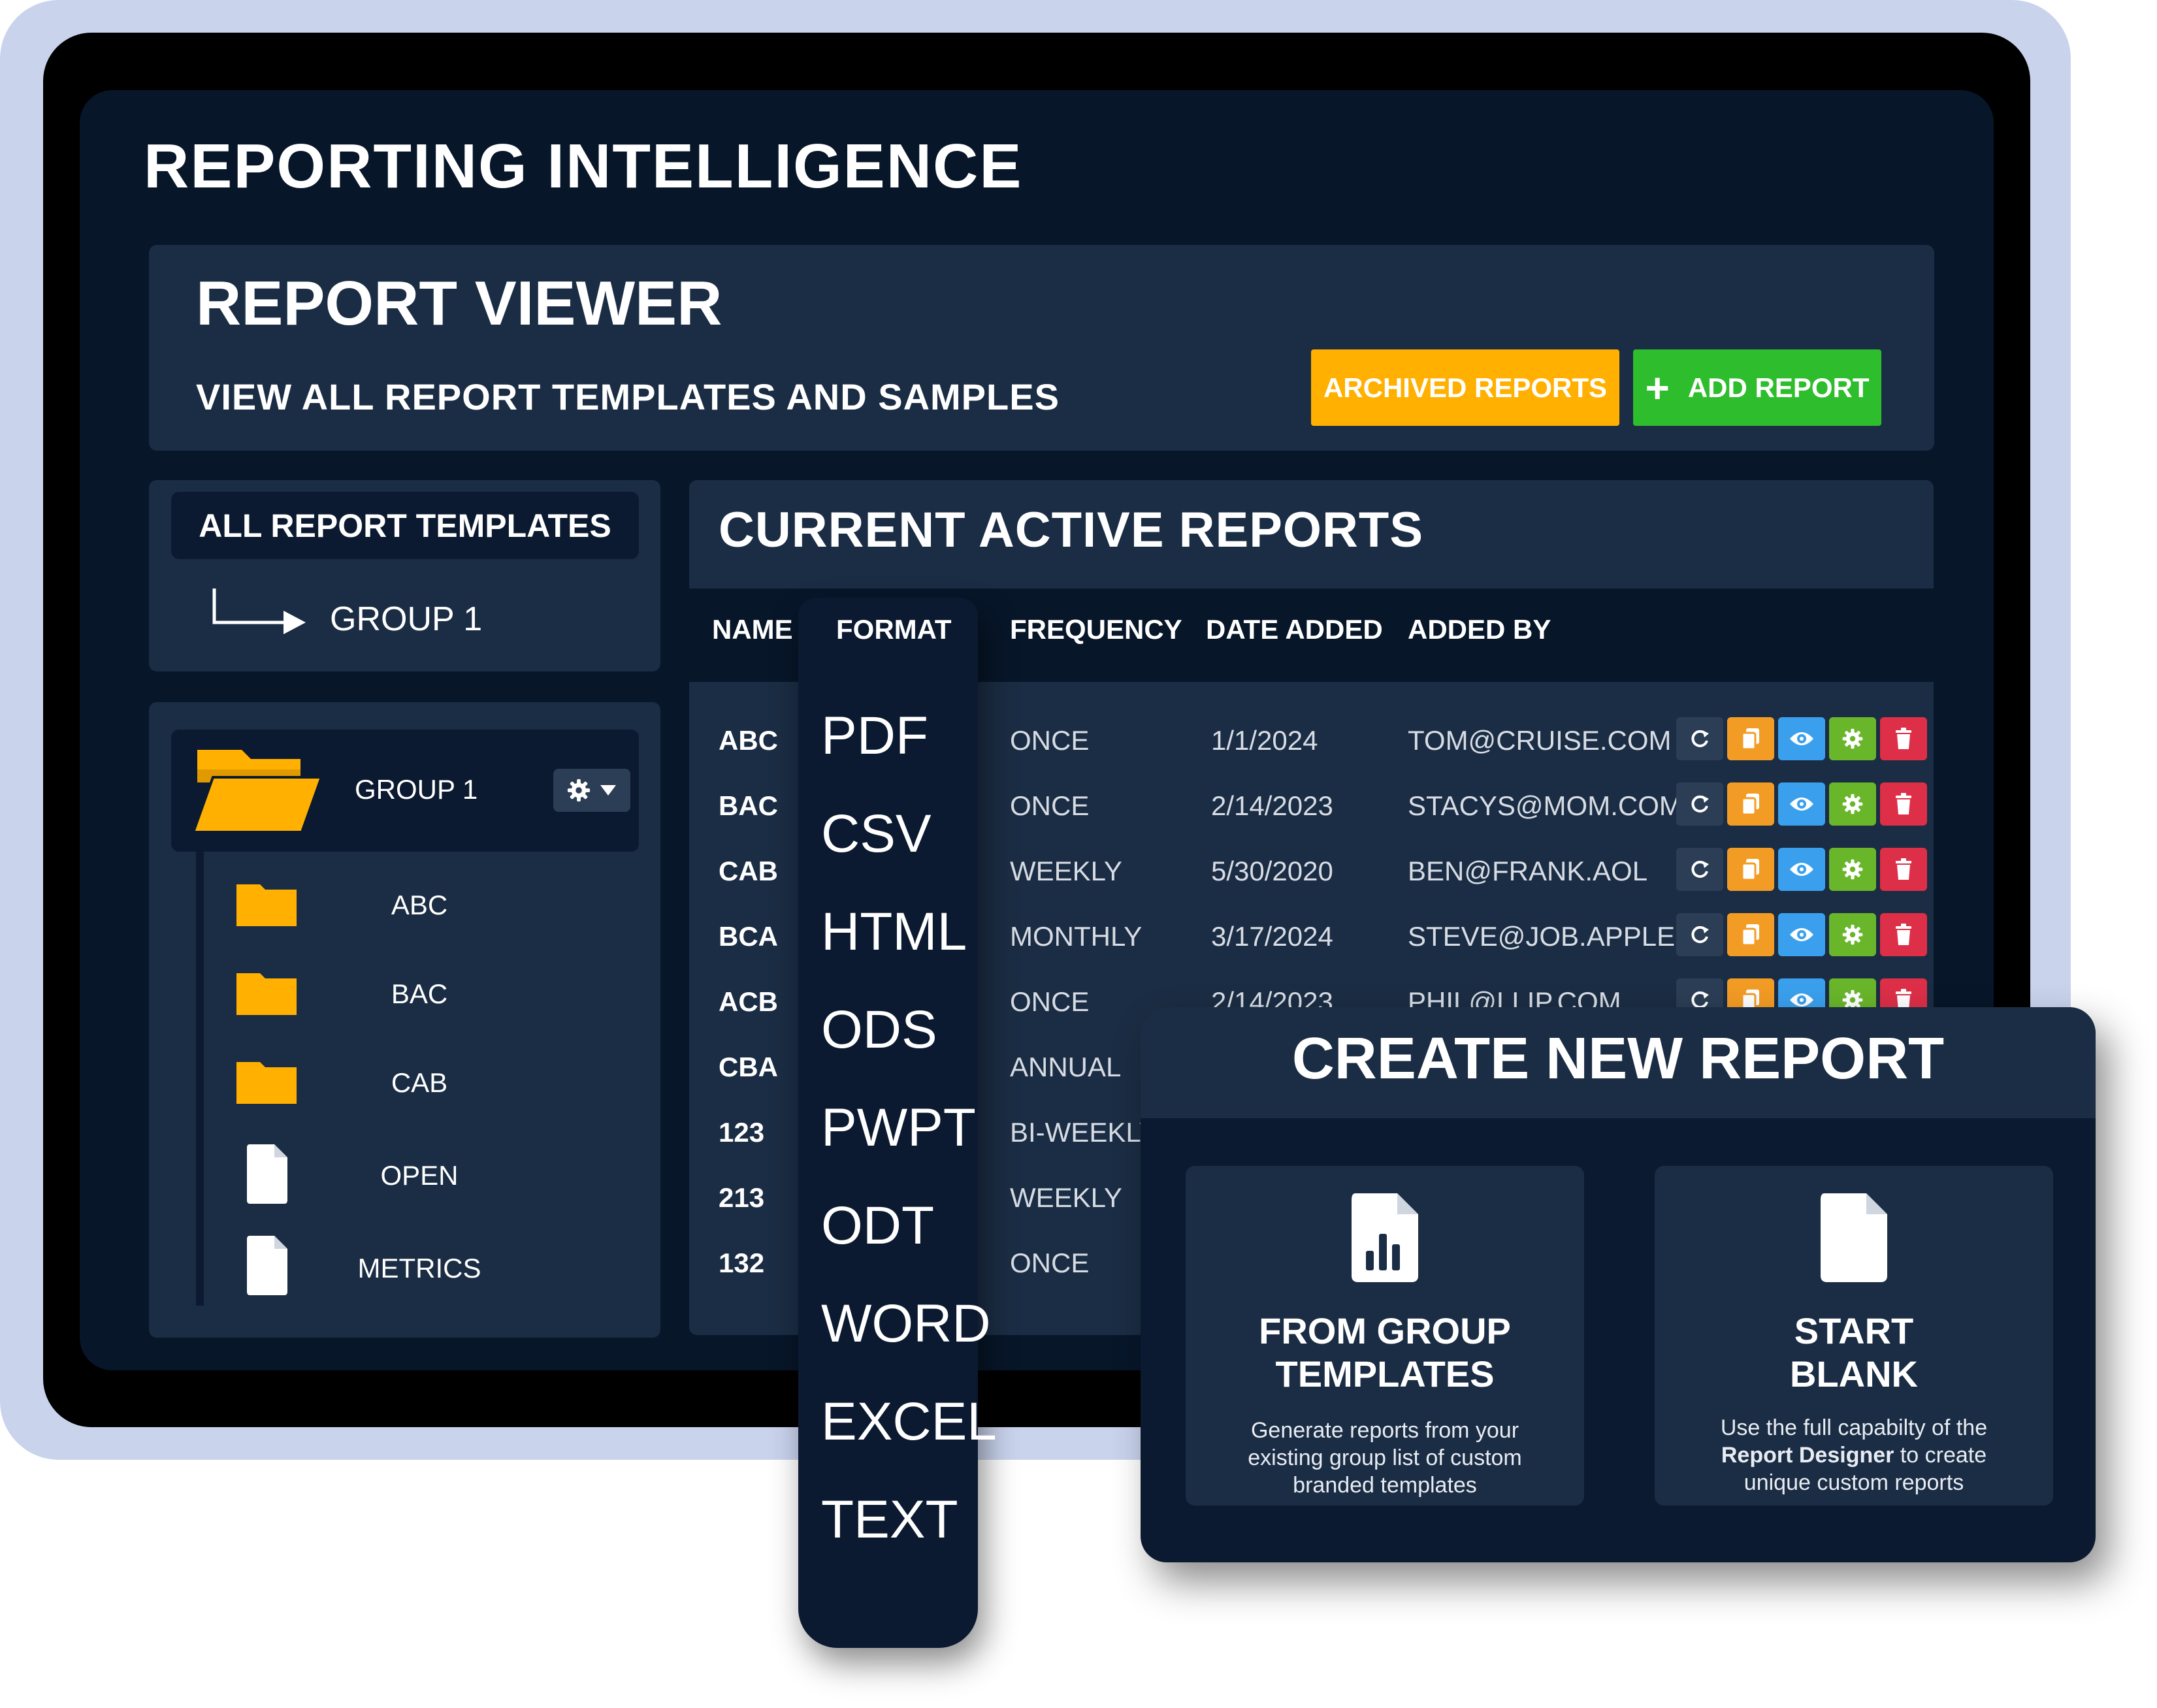 The image size is (2157, 1708). I want to click on format-option-pdf: PDF, so click(874, 736).